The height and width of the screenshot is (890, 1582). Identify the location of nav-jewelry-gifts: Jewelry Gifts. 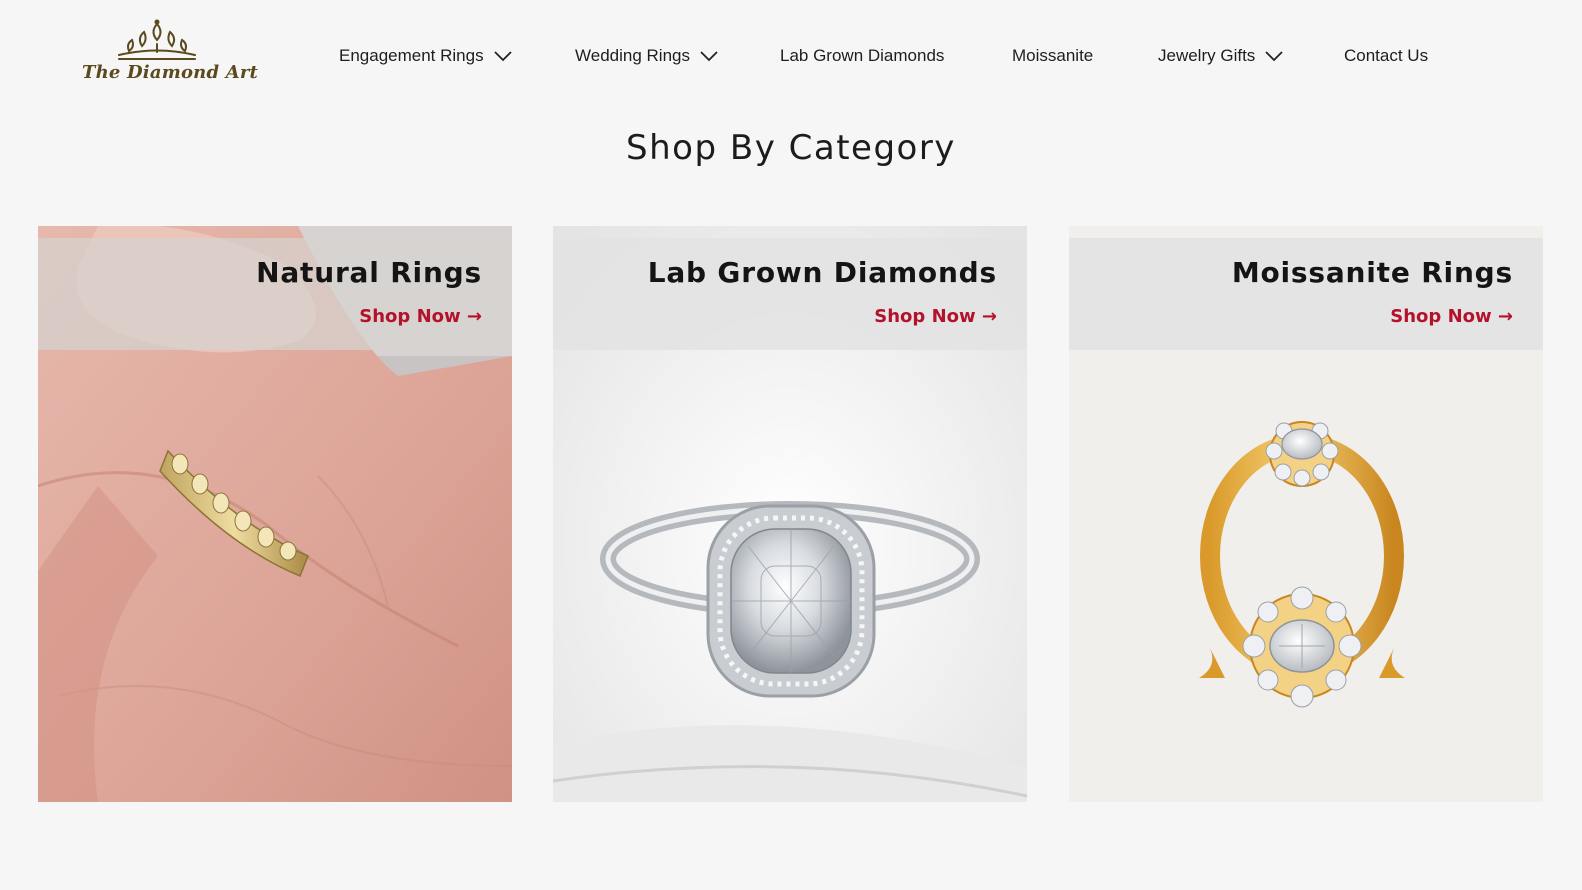
(1220, 56).